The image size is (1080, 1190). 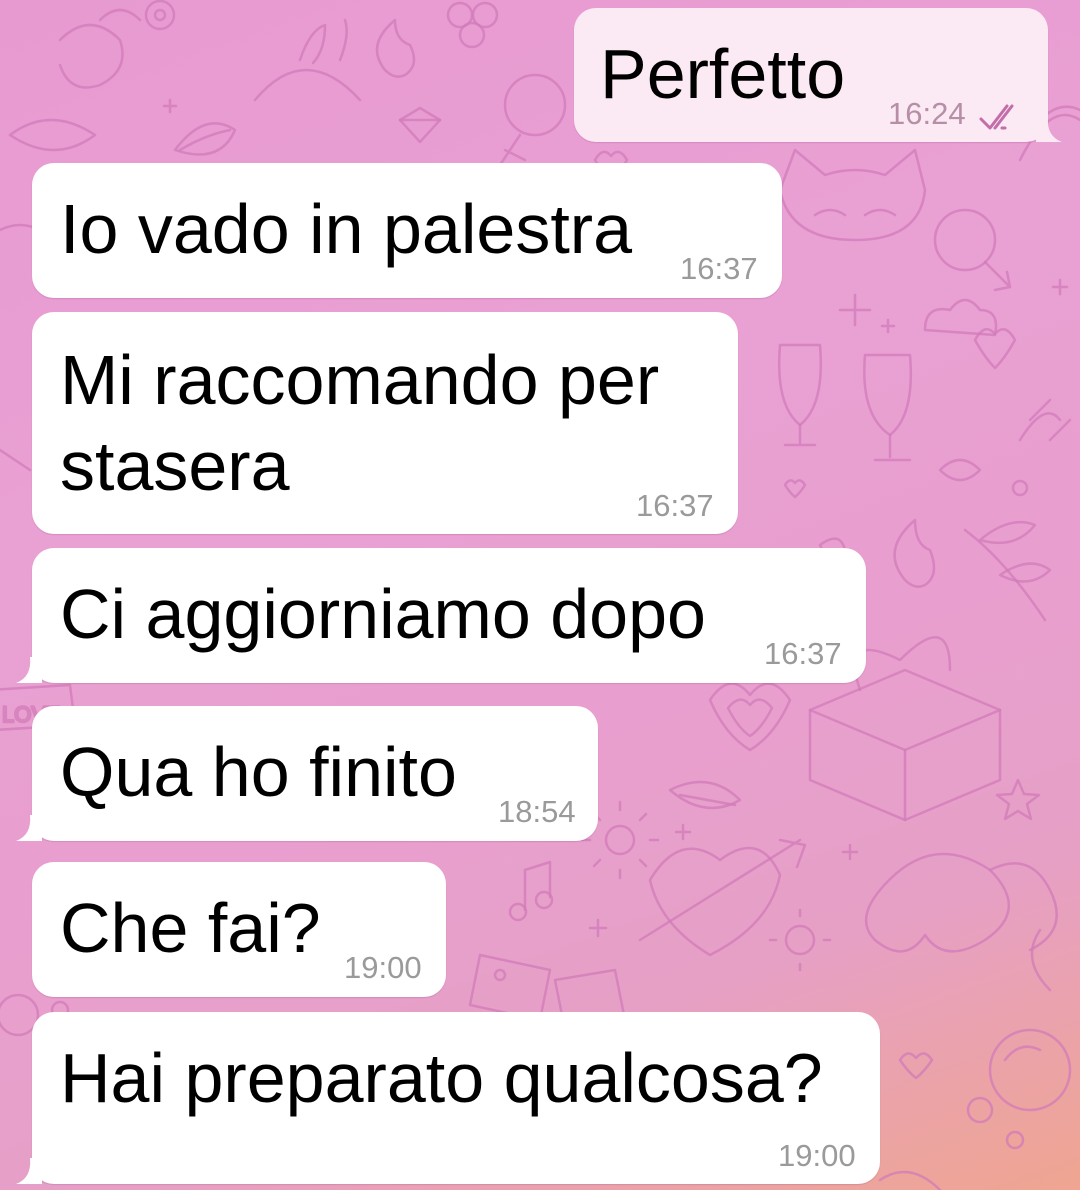 What do you see at coordinates (346, 229) in the screenshot?
I see `message-text: Io vado in palestra` at bounding box center [346, 229].